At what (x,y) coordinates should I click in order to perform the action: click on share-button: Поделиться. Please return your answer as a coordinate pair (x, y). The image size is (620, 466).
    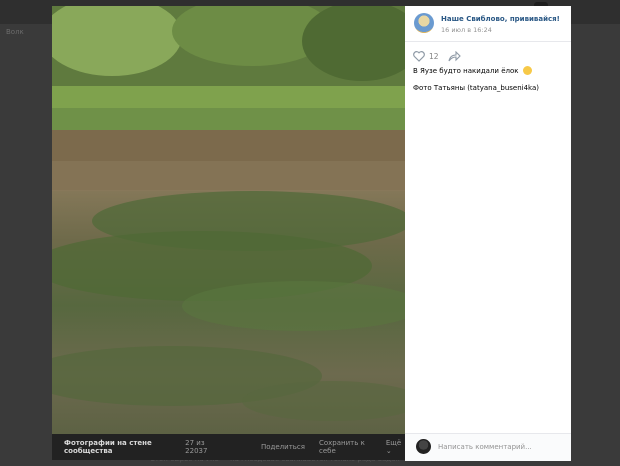
    Looking at the image, I should click on (283, 447).